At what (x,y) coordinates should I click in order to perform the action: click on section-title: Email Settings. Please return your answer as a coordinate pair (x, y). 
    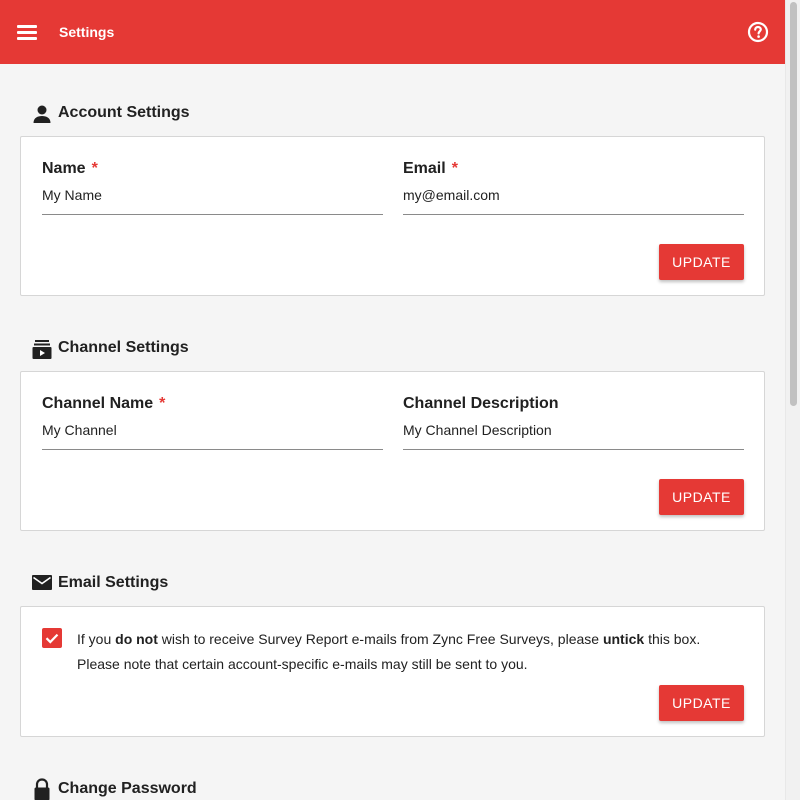
    Looking at the image, I should click on (113, 582).